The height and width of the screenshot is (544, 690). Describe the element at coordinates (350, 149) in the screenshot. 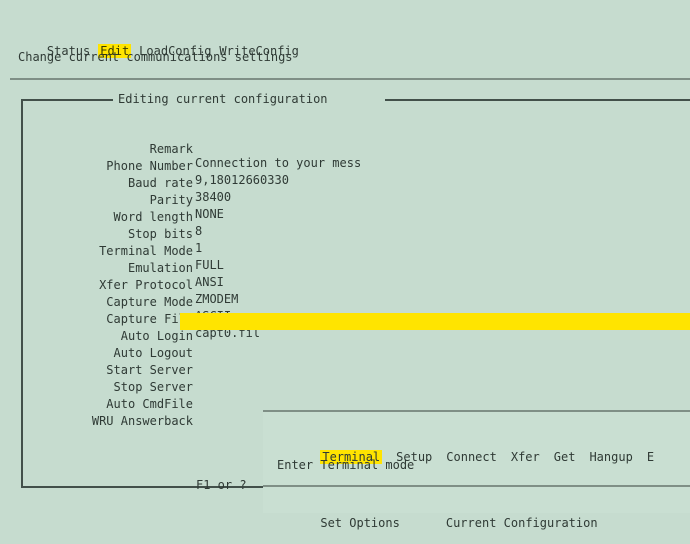

I see `field-remark: Remark Connection to your mess` at that location.